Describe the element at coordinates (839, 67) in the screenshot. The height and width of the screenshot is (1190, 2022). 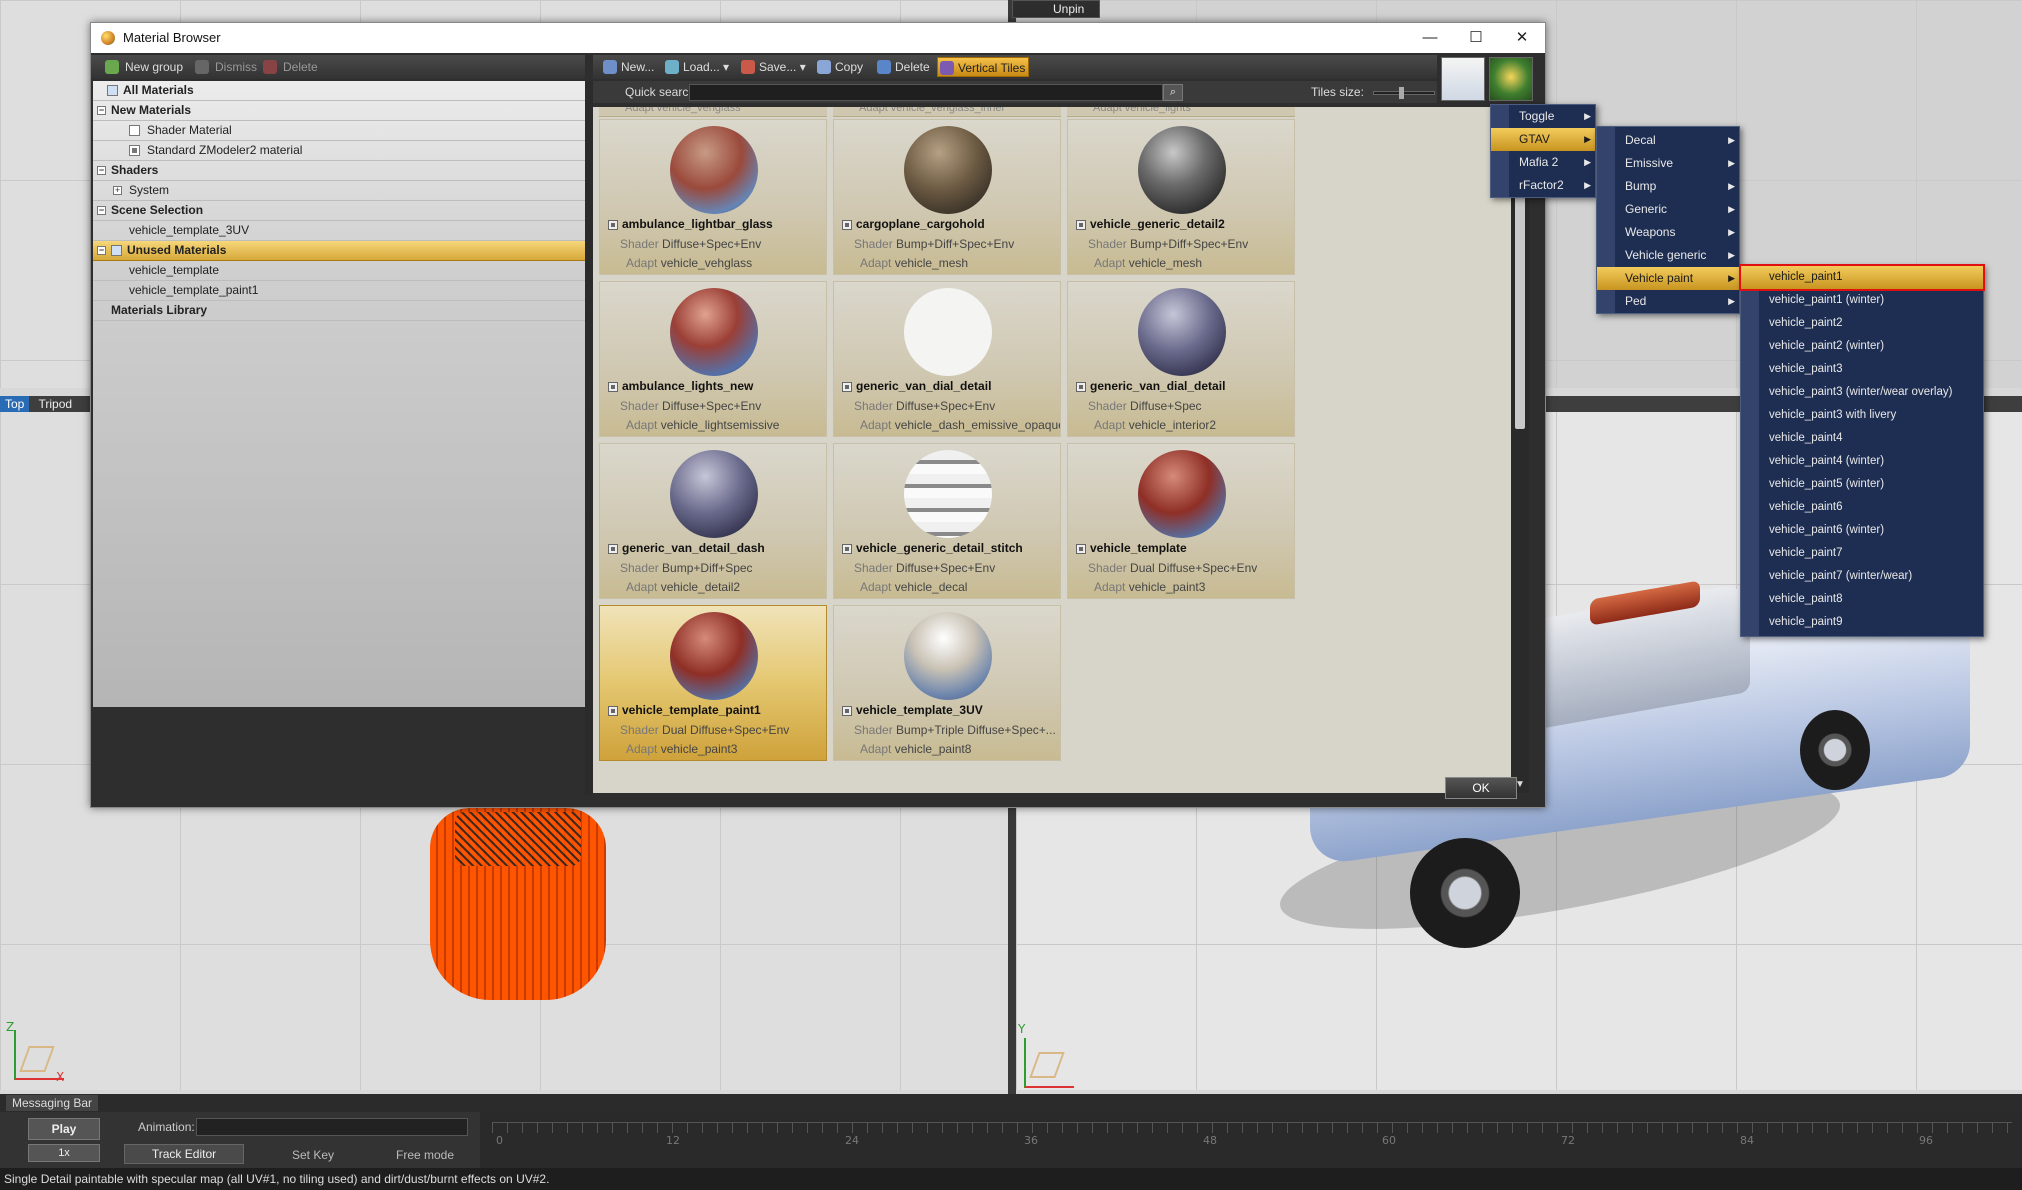
I see `copy-material-button: Copy` at that location.